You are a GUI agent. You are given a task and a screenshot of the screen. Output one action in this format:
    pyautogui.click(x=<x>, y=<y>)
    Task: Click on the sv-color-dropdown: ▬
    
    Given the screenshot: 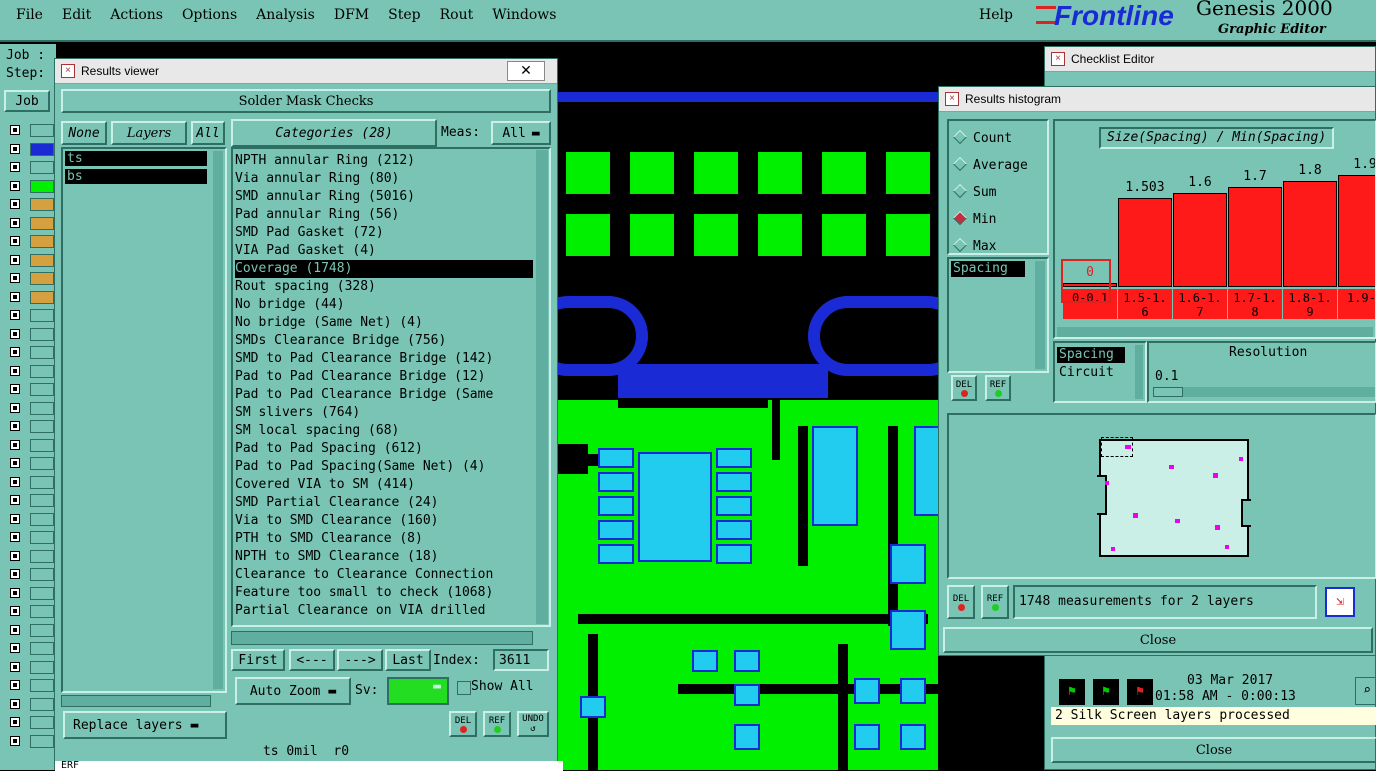 What is the action you would take?
    pyautogui.click(x=418, y=691)
    